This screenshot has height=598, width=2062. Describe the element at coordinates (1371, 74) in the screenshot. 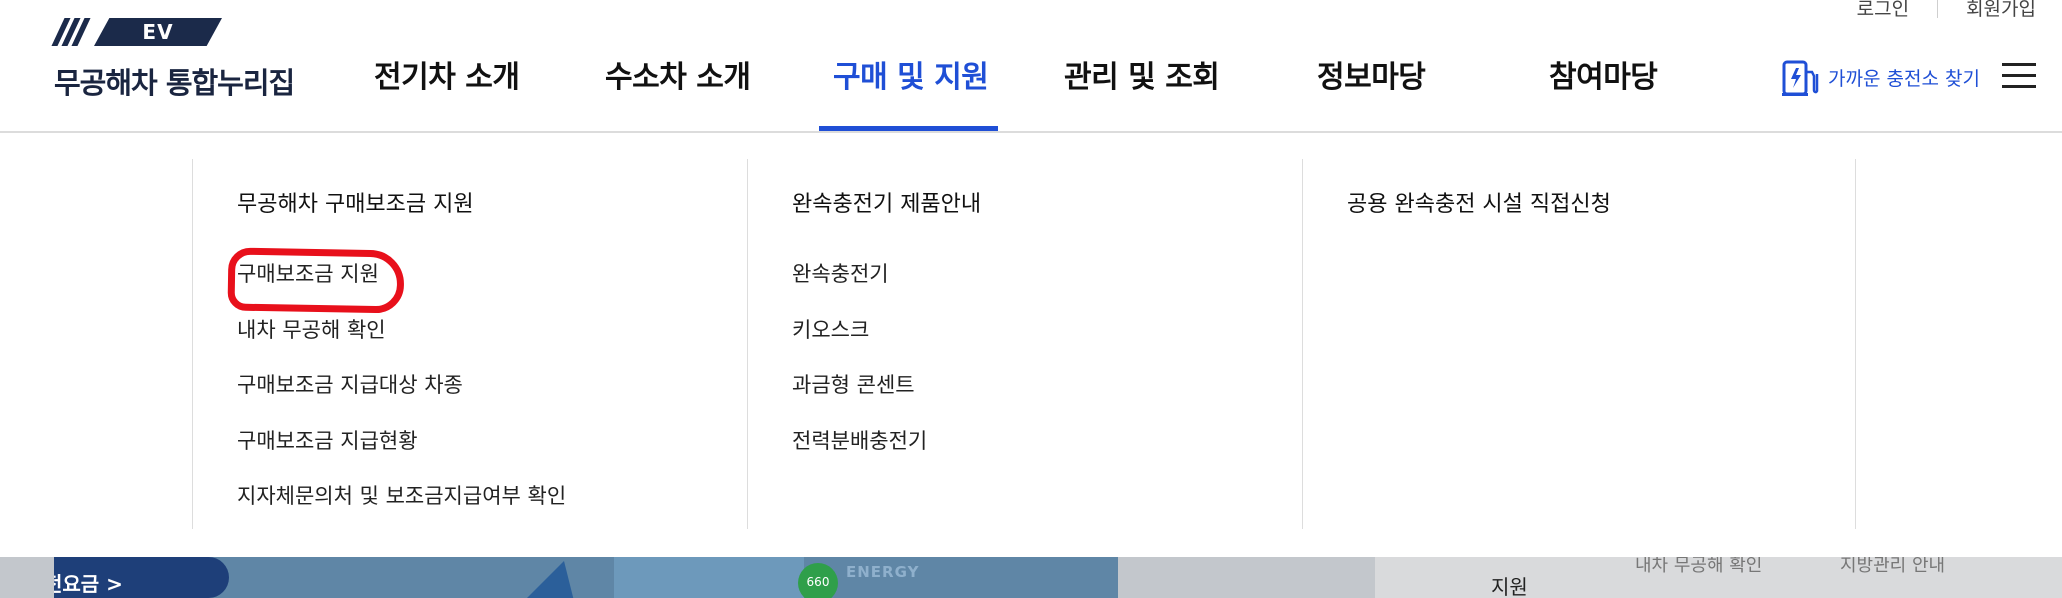

I see `gnb-item-info: 정보마당` at that location.